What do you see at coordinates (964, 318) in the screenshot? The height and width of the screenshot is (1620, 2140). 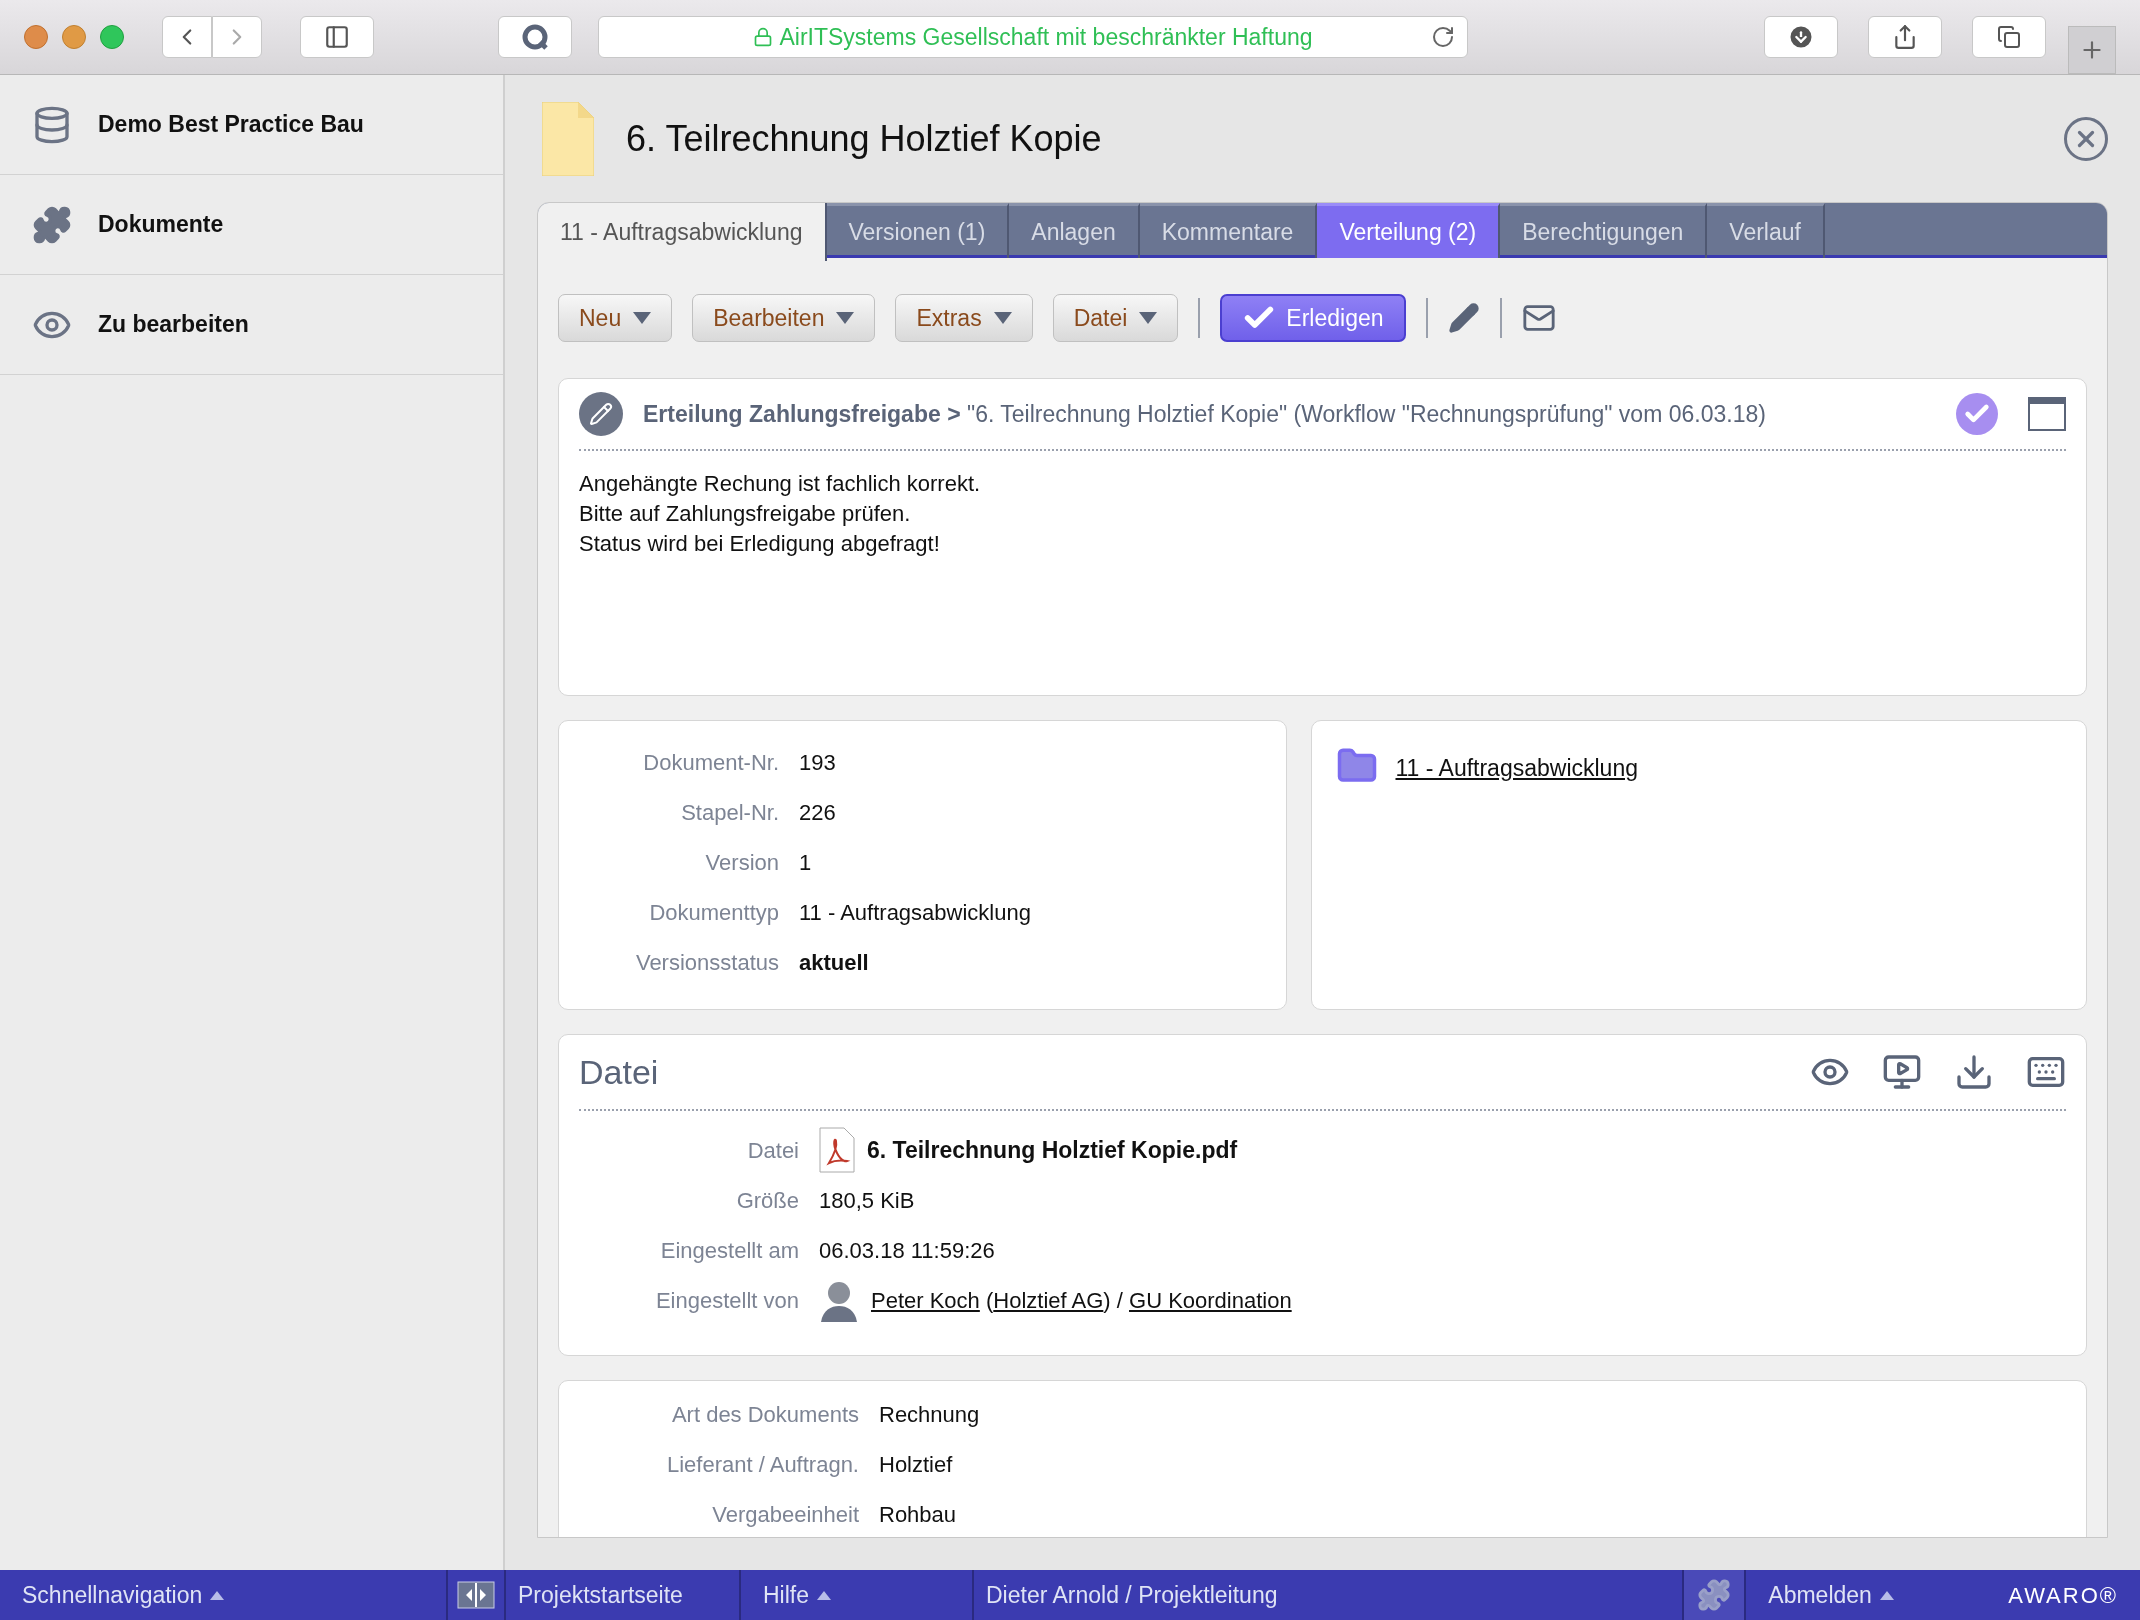 I see `menu-button: Extras` at bounding box center [964, 318].